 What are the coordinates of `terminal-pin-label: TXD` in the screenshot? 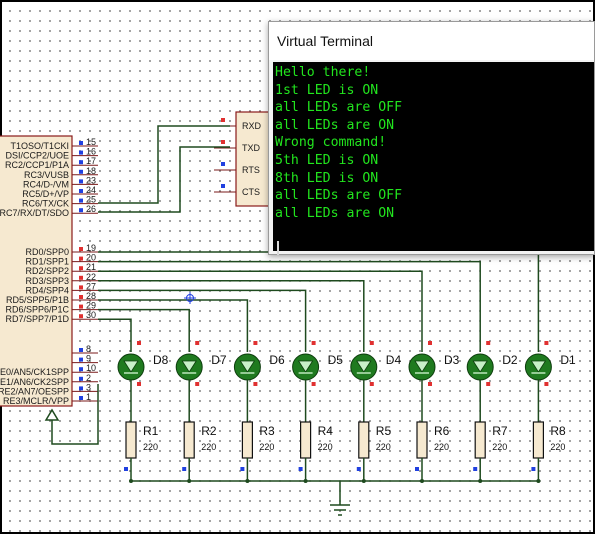 It's located at (251, 148).